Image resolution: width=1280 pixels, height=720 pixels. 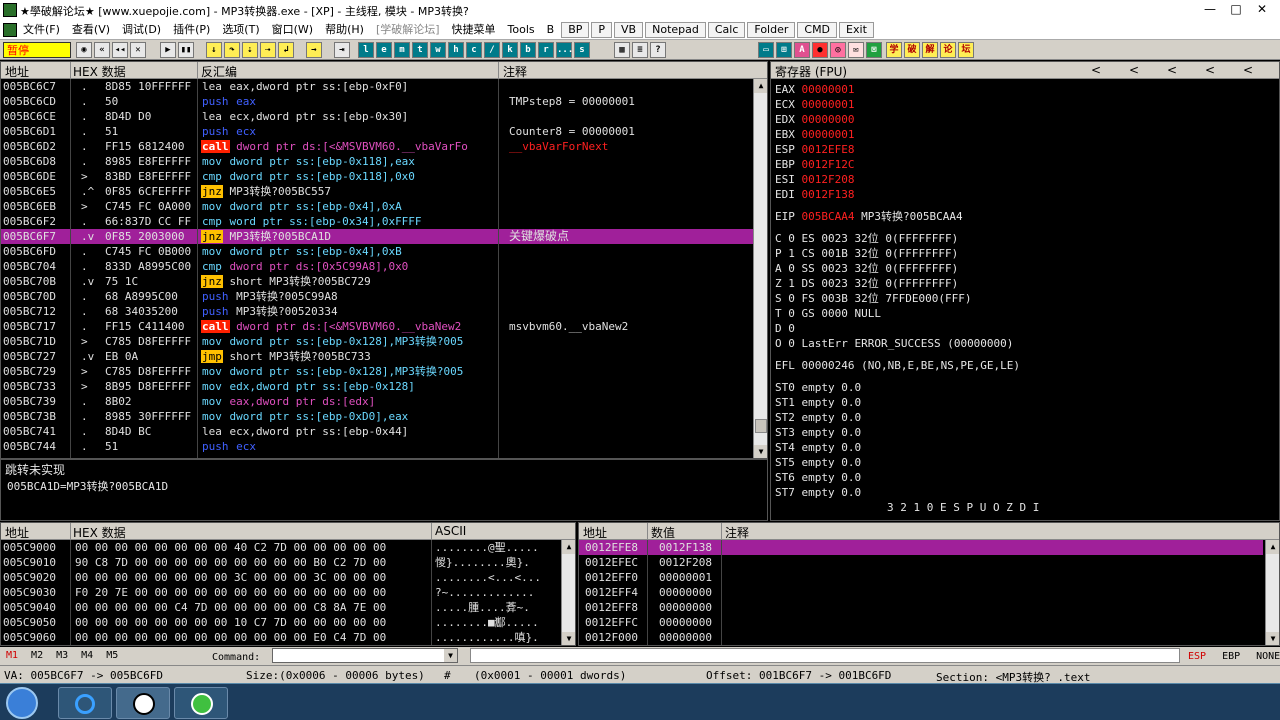 I want to click on menu-item: 文件(F), so click(x=41, y=29).